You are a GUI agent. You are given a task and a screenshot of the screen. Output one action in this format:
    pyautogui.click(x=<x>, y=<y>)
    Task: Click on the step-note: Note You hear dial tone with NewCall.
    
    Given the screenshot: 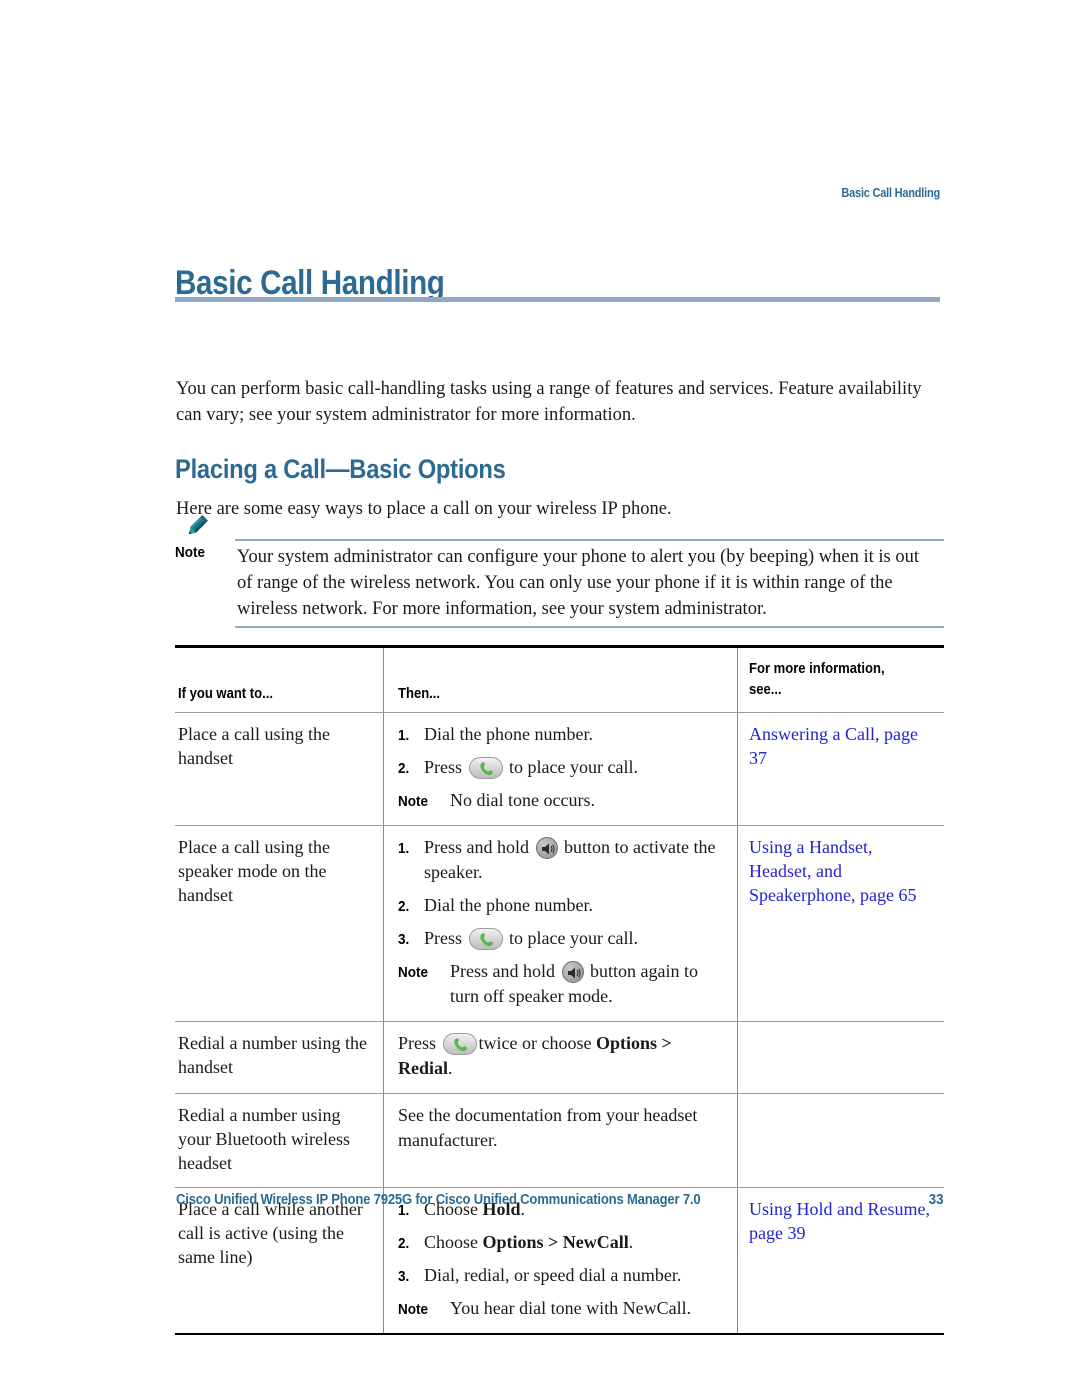 What is the action you would take?
    pyautogui.click(x=562, y=1308)
    